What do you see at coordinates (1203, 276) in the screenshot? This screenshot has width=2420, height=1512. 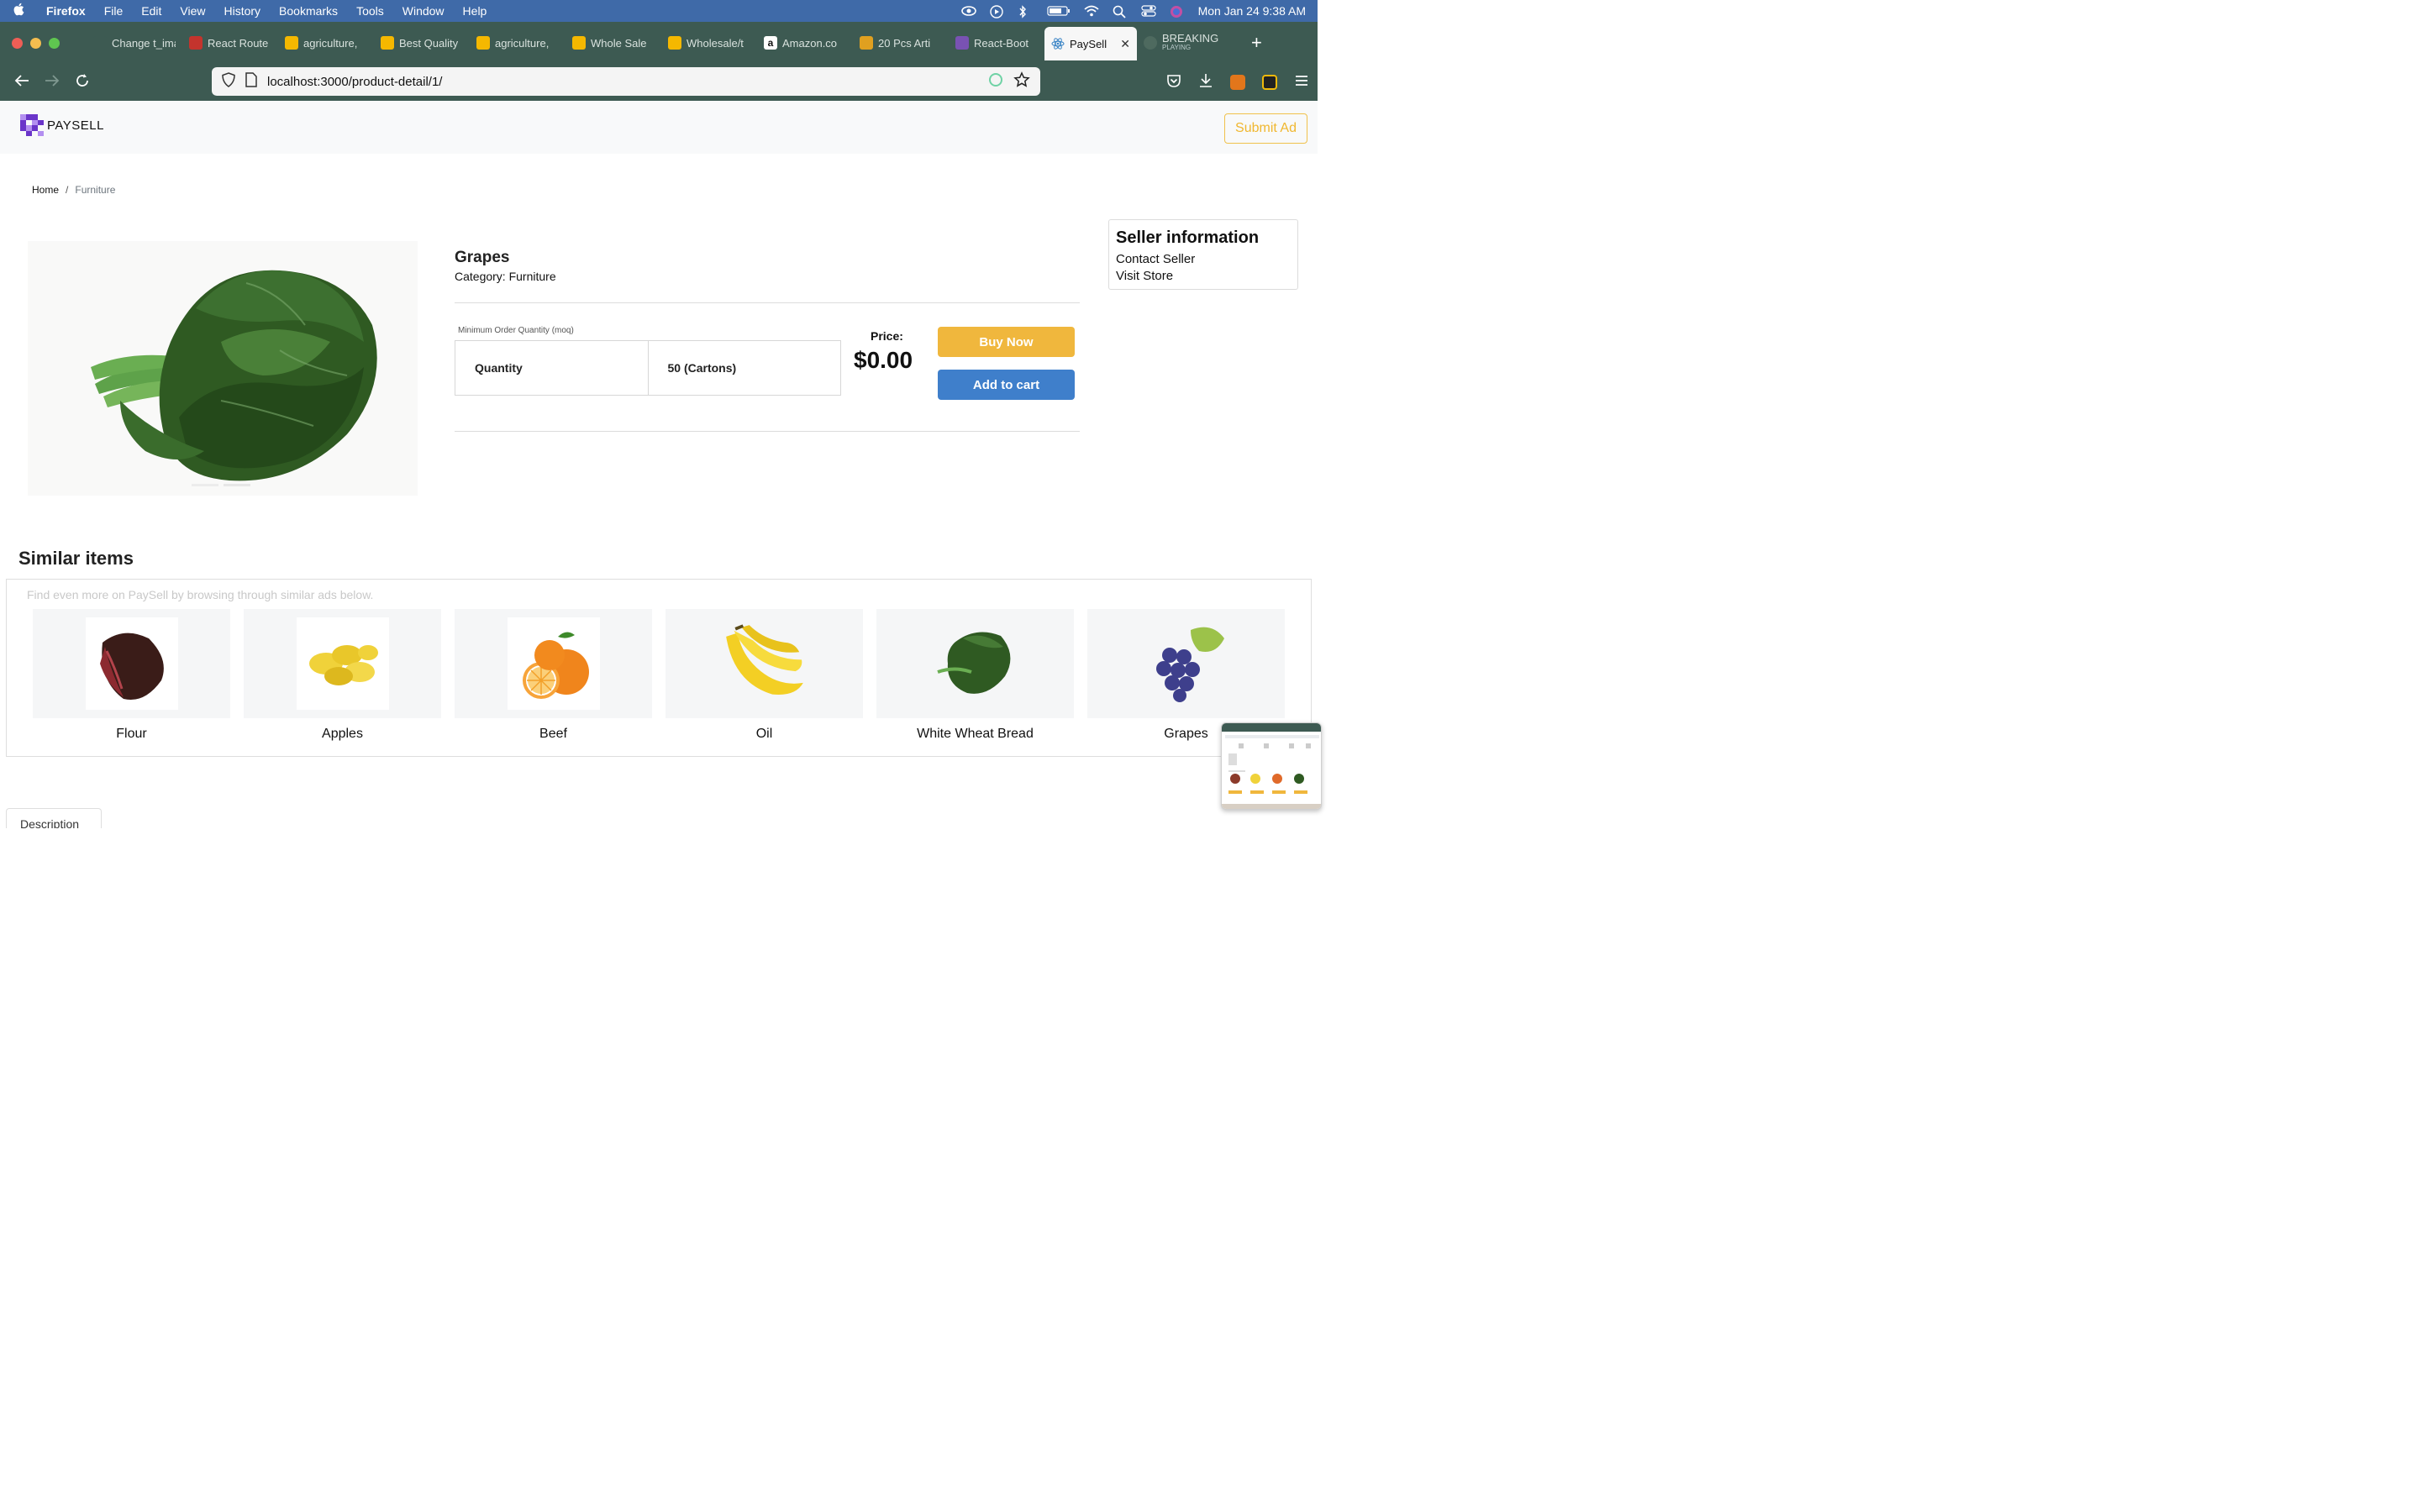 I see `visit-store-link: Visit Store` at bounding box center [1203, 276].